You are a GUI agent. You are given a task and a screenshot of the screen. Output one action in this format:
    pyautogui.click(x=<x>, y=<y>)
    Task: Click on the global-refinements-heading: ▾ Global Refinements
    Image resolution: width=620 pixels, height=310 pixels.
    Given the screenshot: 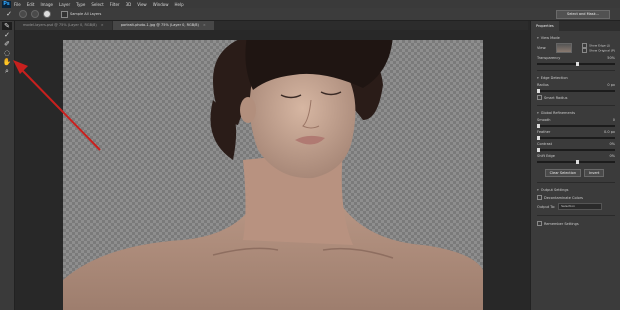 What is the action you would take?
    pyautogui.click(x=576, y=113)
    